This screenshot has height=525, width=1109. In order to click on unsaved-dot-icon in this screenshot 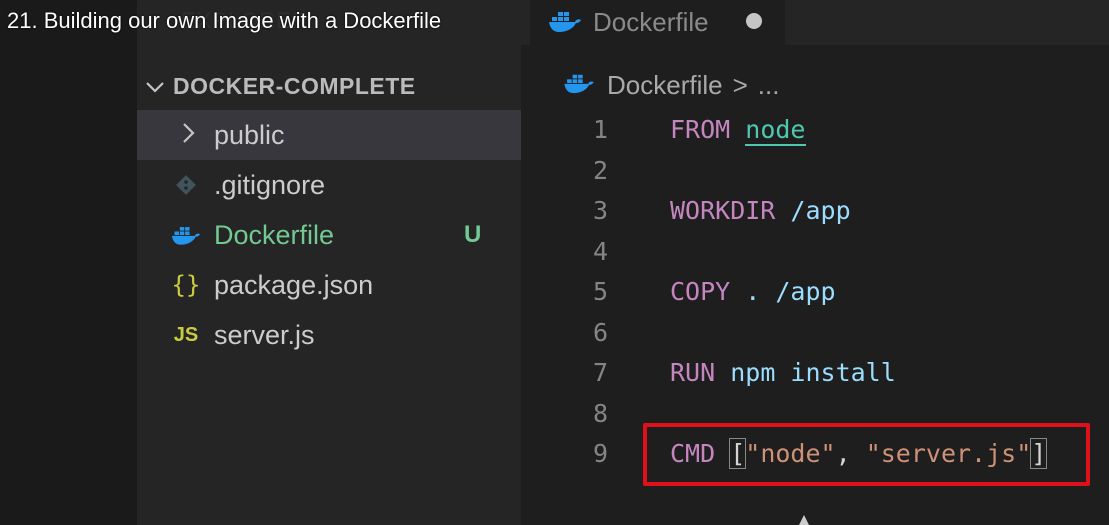, I will do `click(754, 21)`.